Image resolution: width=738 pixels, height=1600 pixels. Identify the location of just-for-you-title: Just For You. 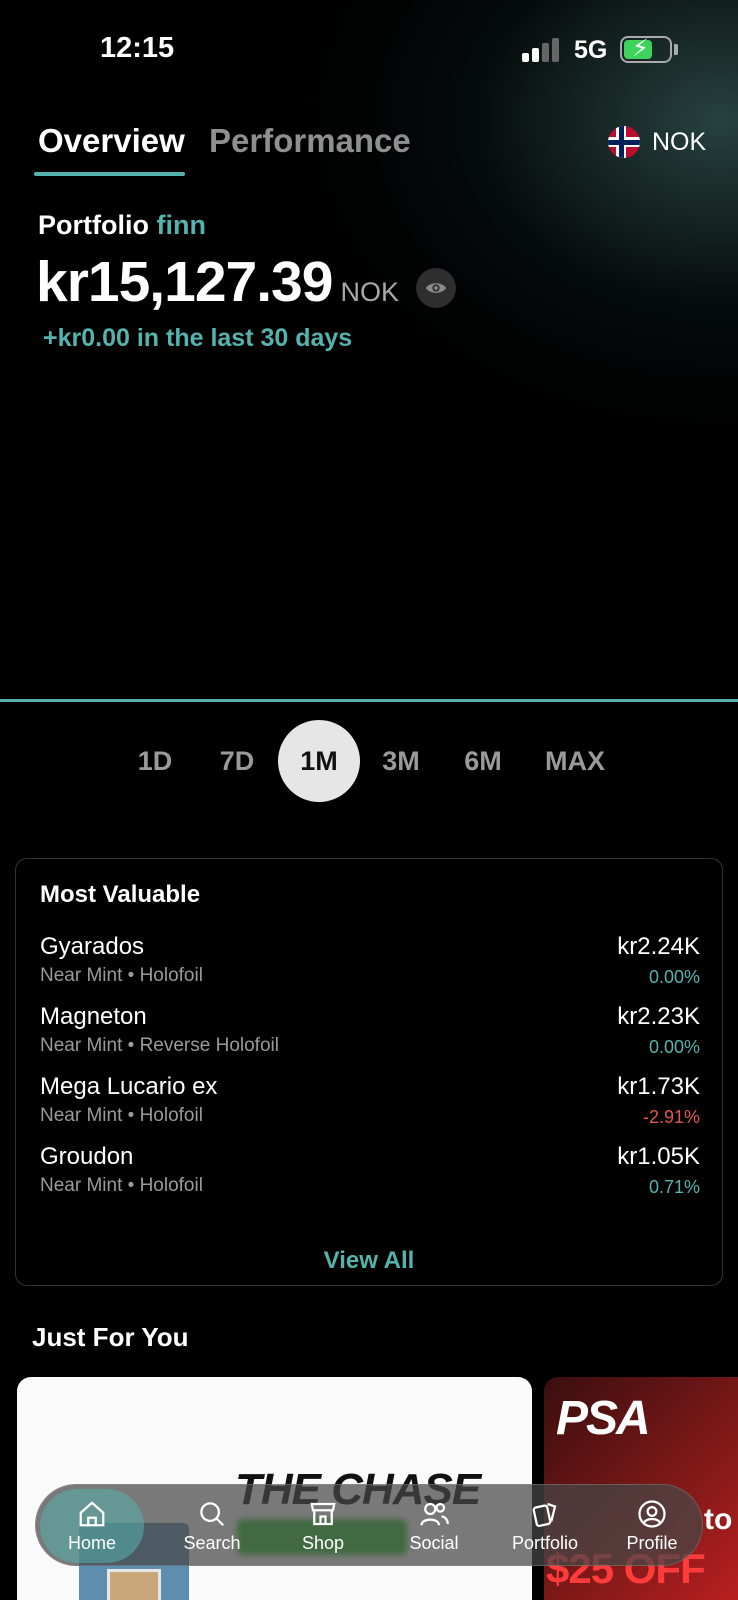
(110, 1337).